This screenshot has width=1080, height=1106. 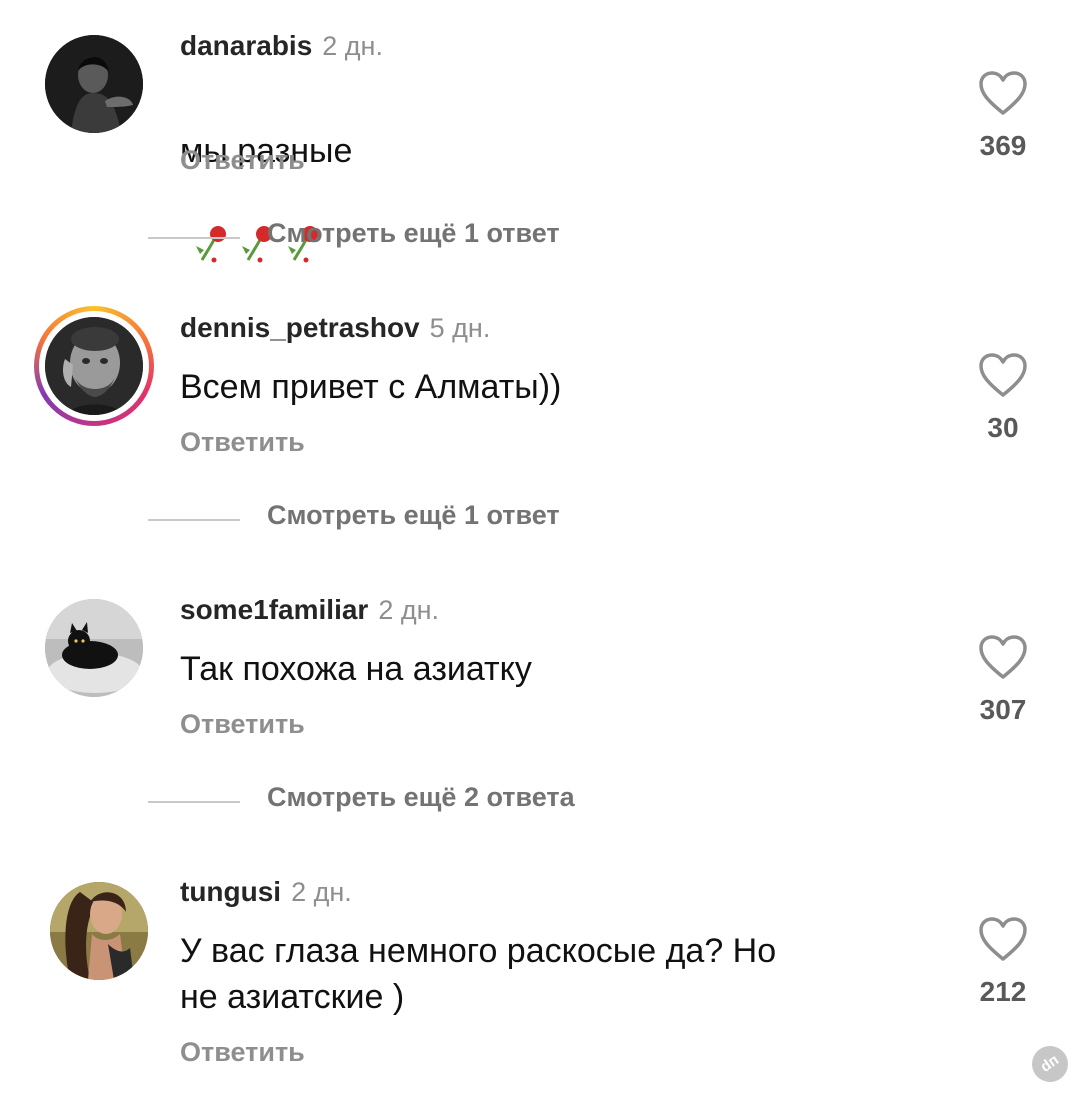 I want to click on like-count: 212, so click(x=1003, y=991).